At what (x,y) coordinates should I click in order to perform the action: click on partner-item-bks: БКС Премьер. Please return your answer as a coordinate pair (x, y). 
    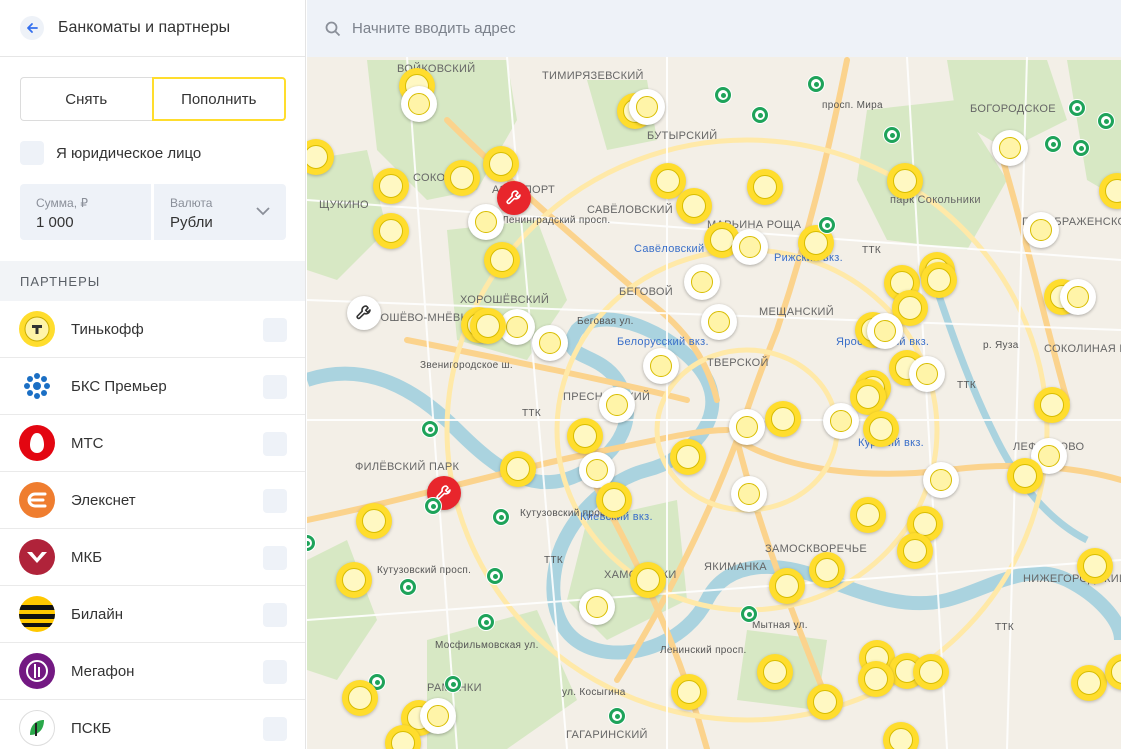
    Looking at the image, I should click on (152, 386).